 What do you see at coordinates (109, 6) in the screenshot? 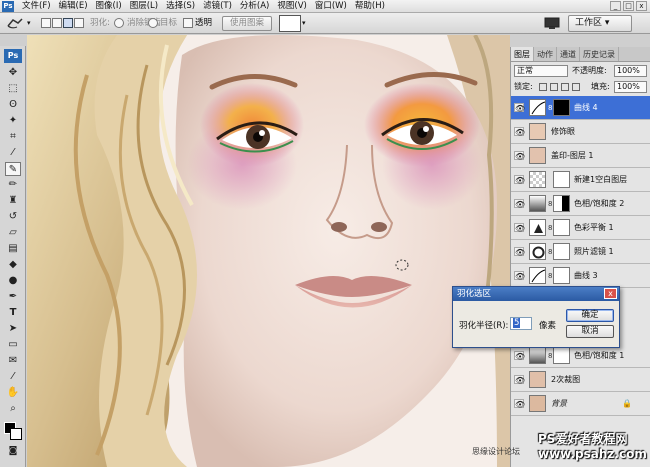
I see `menu-image: 图像(I)` at bounding box center [109, 6].